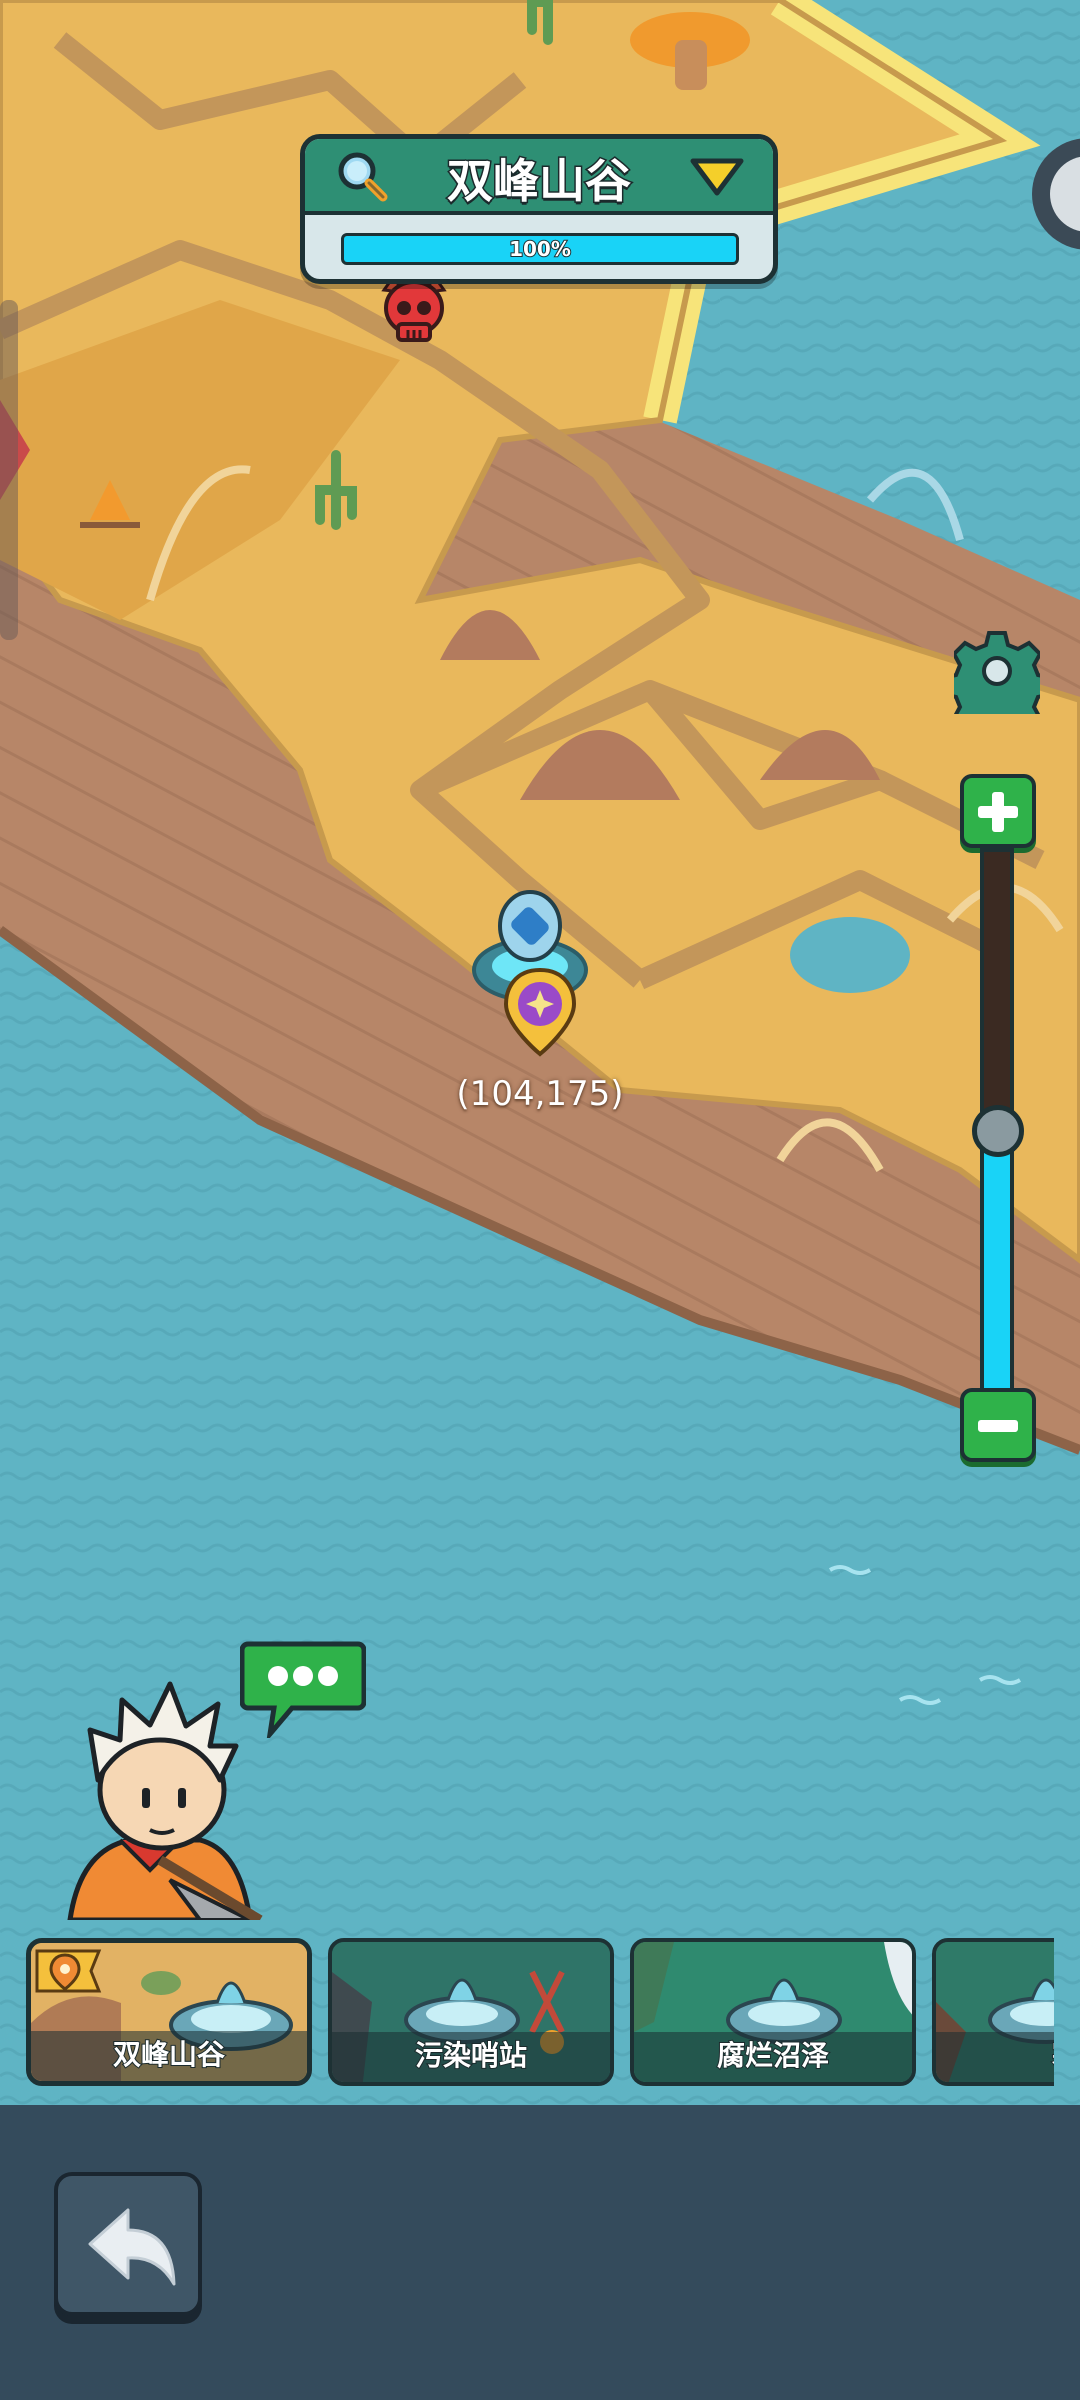  Describe the element at coordinates (540, 1012) in the screenshot. I see `player-pin-icon` at that location.